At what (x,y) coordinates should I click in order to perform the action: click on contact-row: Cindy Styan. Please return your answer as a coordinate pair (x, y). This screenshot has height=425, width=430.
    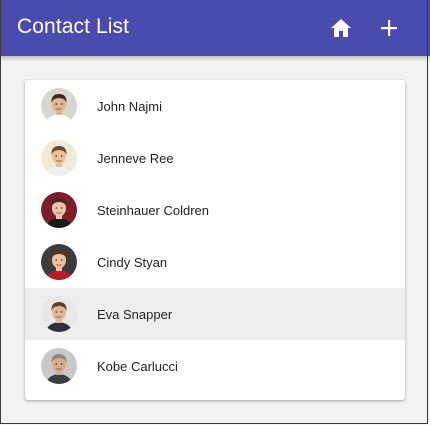
    Looking at the image, I should click on (215, 262).